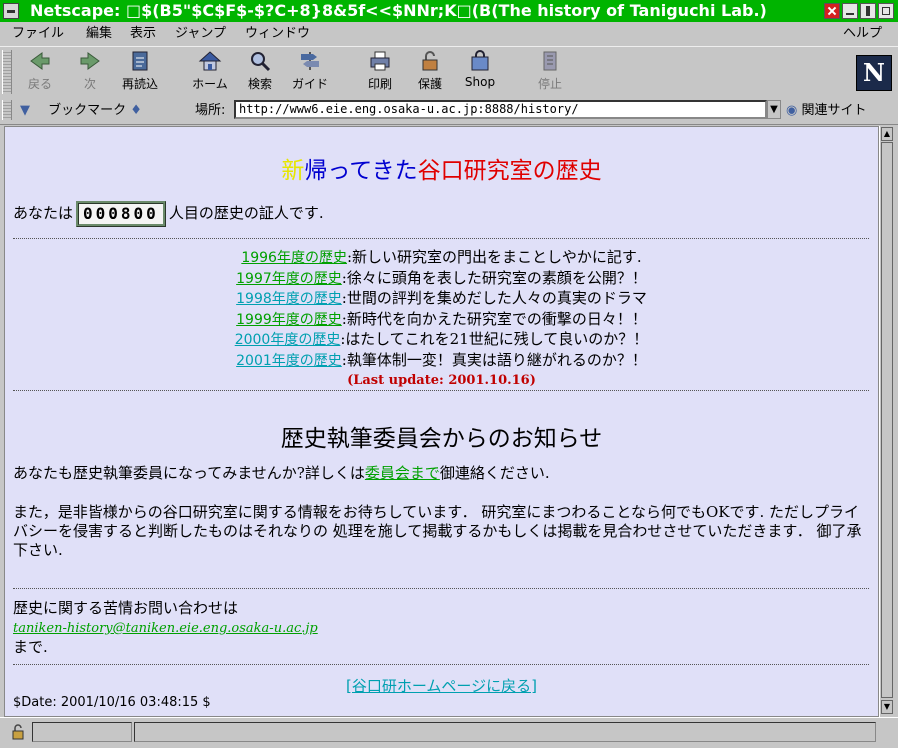 This screenshot has height=748, width=898. Describe the element at coordinates (887, 707) in the screenshot. I see `scroll-down-icon: ▼` at that location.